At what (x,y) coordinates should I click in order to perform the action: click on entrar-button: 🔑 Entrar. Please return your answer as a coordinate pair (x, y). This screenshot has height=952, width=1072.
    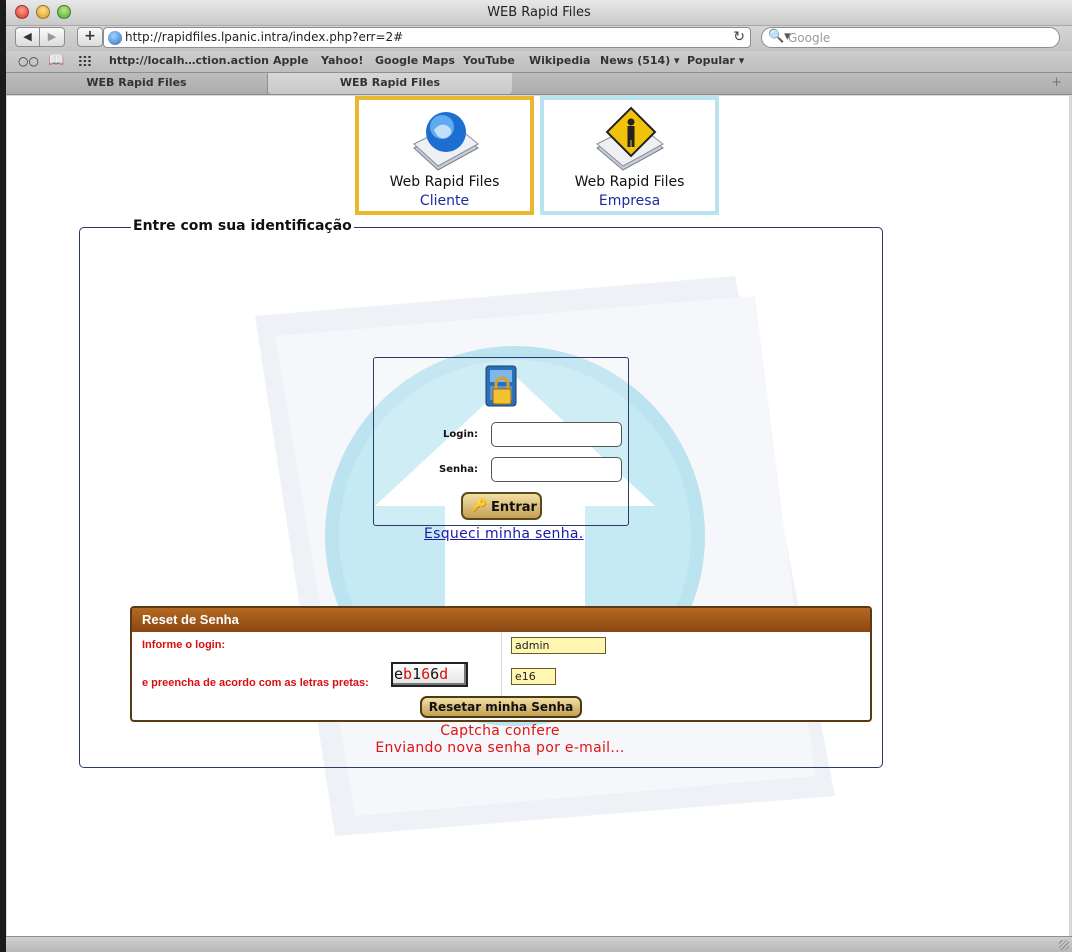
    Looking at the image, I should click on (501, 506).